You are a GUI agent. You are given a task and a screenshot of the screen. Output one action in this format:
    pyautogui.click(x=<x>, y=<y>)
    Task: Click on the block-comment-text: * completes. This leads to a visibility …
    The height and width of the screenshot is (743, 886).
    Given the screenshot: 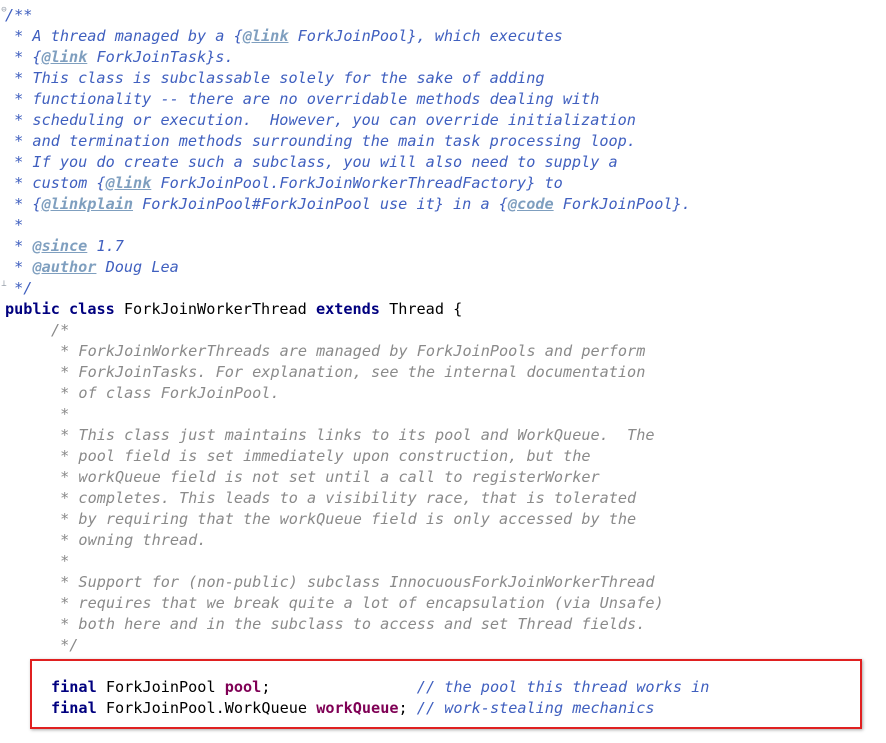 What is the action you would take?
    pyautogui.click(x=344, y=498)
    